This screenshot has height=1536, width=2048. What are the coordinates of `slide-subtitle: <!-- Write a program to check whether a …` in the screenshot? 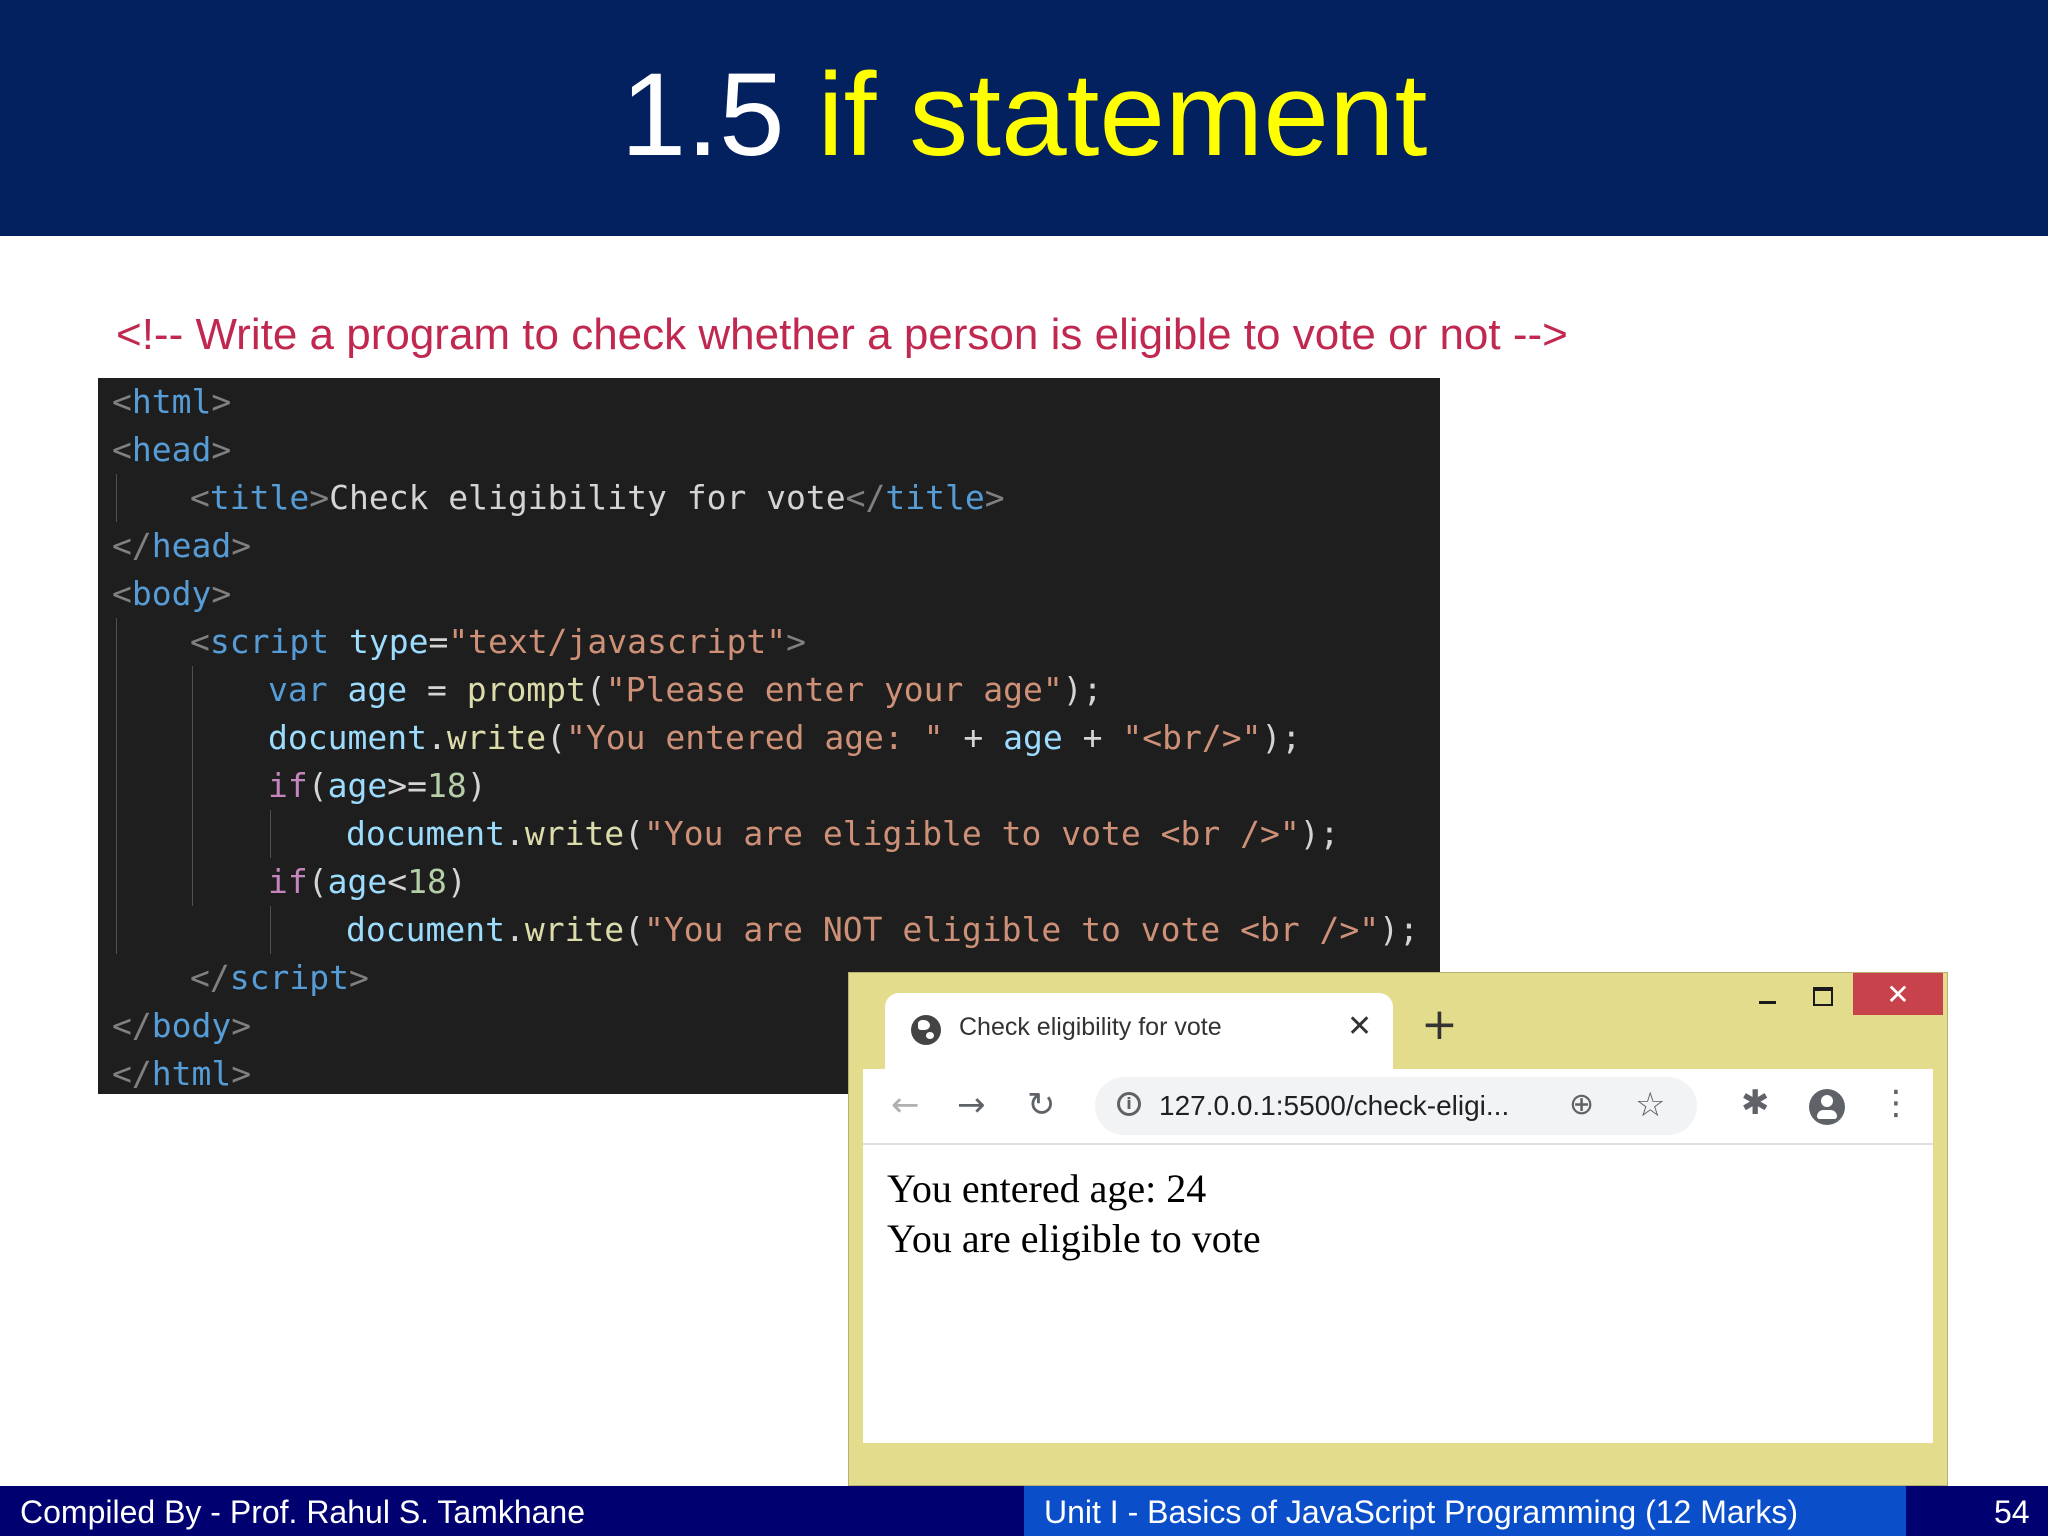 It's located at (842, 334).